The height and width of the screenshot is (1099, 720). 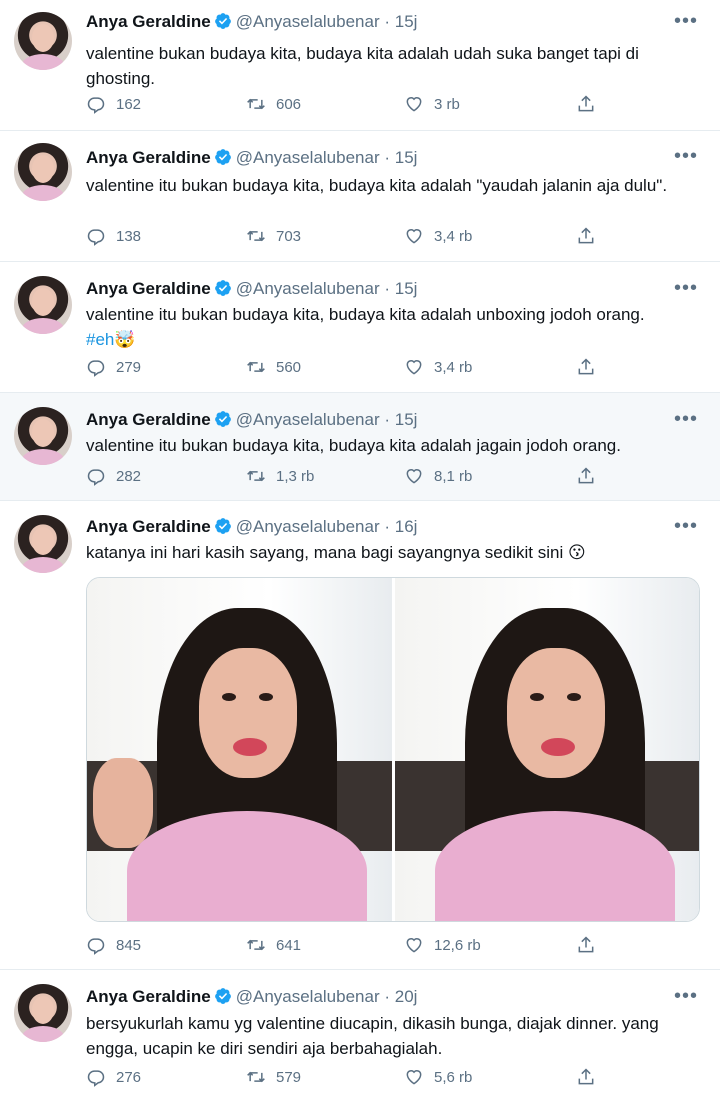 What do you see at coordinates (289, 104) in the screenshot?
I see `retweet-count: 606` at bounding box center [289, 104].